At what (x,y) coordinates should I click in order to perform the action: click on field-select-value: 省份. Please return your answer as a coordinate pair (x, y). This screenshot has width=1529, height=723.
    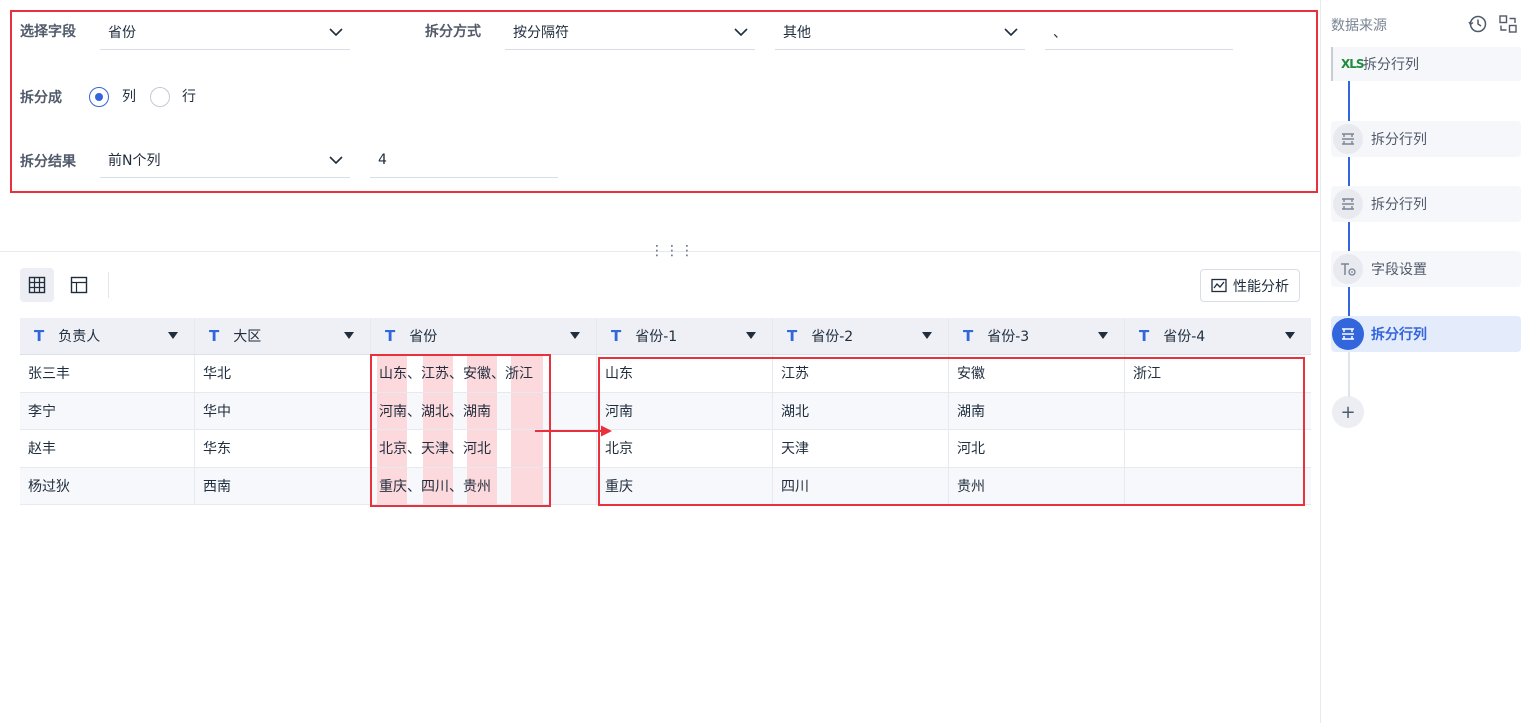
    Looking at the image, I should click on (122, 32).